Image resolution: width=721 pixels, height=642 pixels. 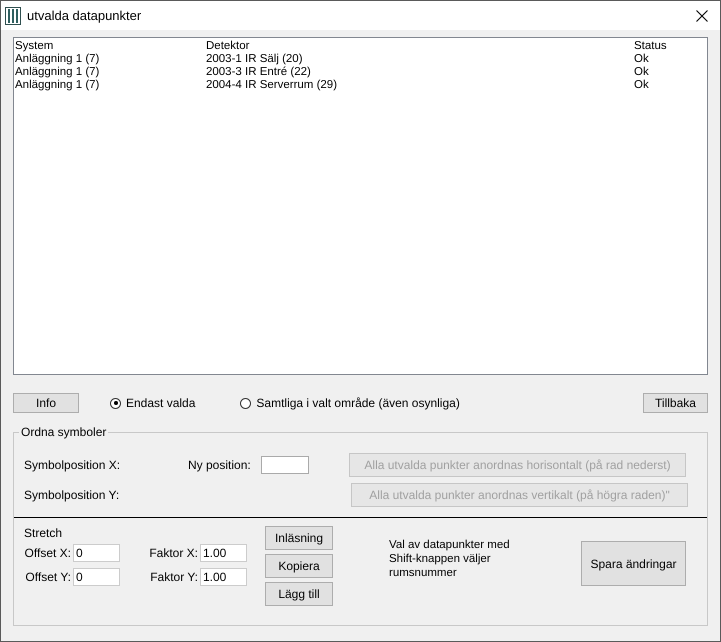 I want to click on action-button: Lägg till, so click(x=299, y=594).